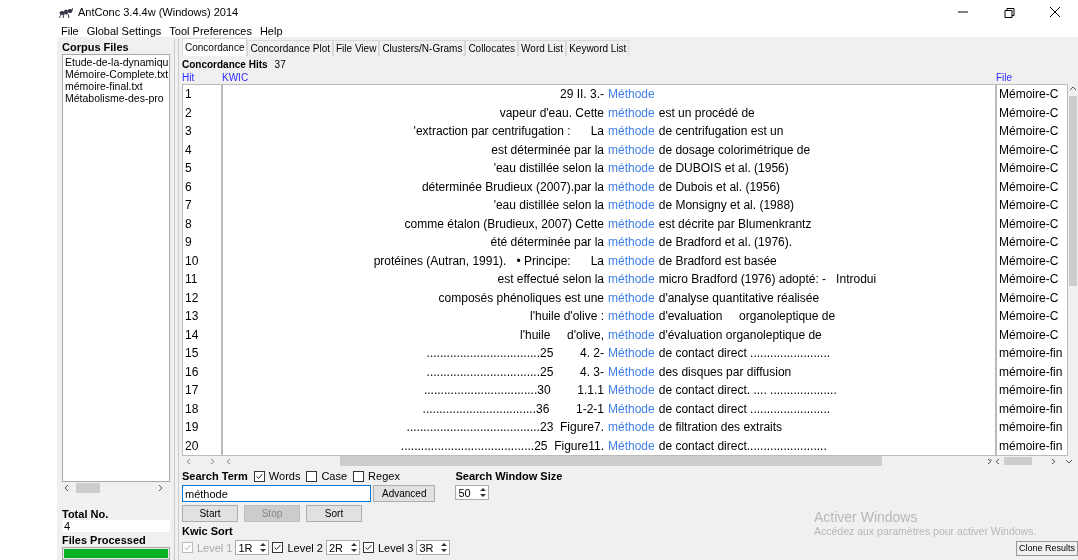  What do you see at coordinates (70, 30) in the screenshot?
I see `menu-item: File` at bounding box center [70, 30].